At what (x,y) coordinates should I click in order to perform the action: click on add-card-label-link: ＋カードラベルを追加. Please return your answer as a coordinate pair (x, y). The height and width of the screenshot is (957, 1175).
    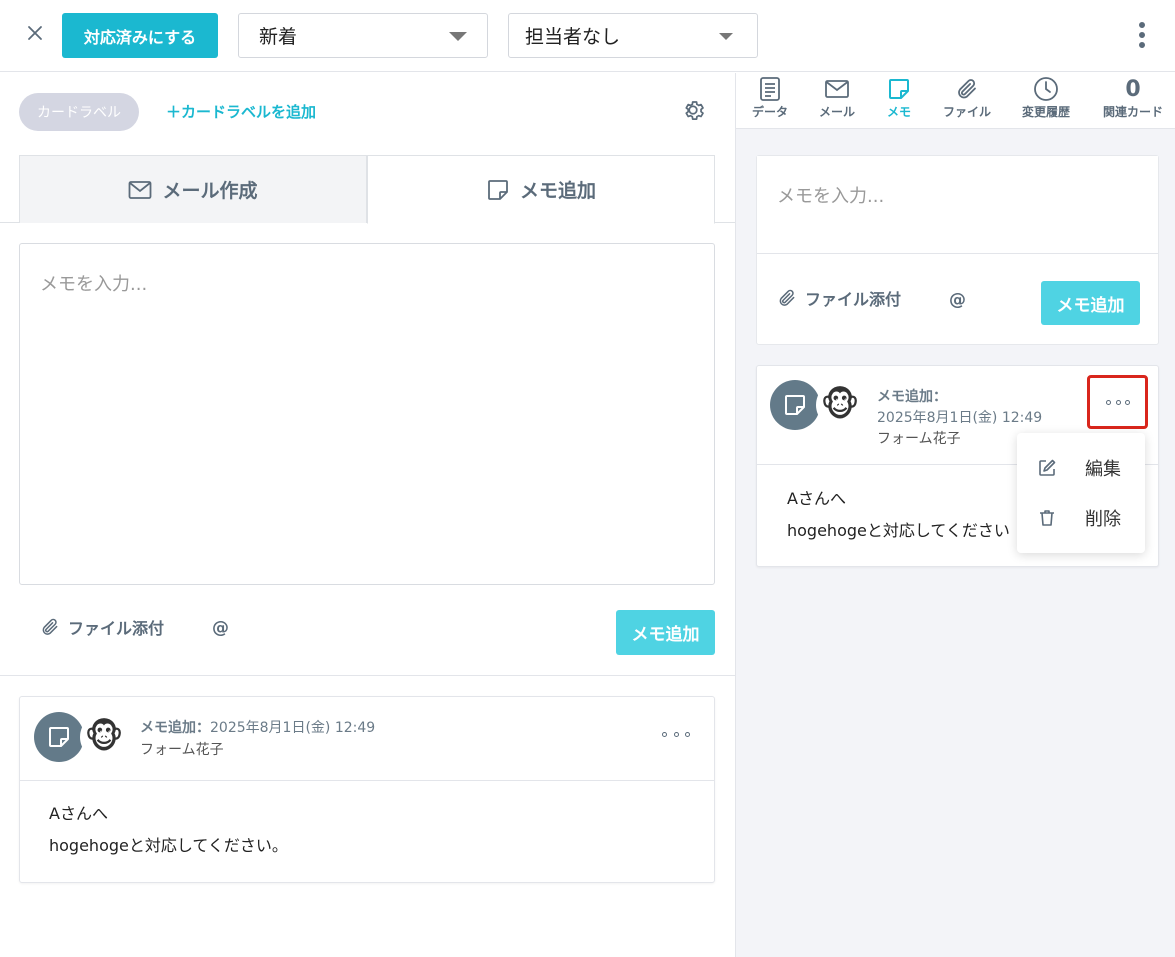
    Looking at the image, I should click on (241, 111).